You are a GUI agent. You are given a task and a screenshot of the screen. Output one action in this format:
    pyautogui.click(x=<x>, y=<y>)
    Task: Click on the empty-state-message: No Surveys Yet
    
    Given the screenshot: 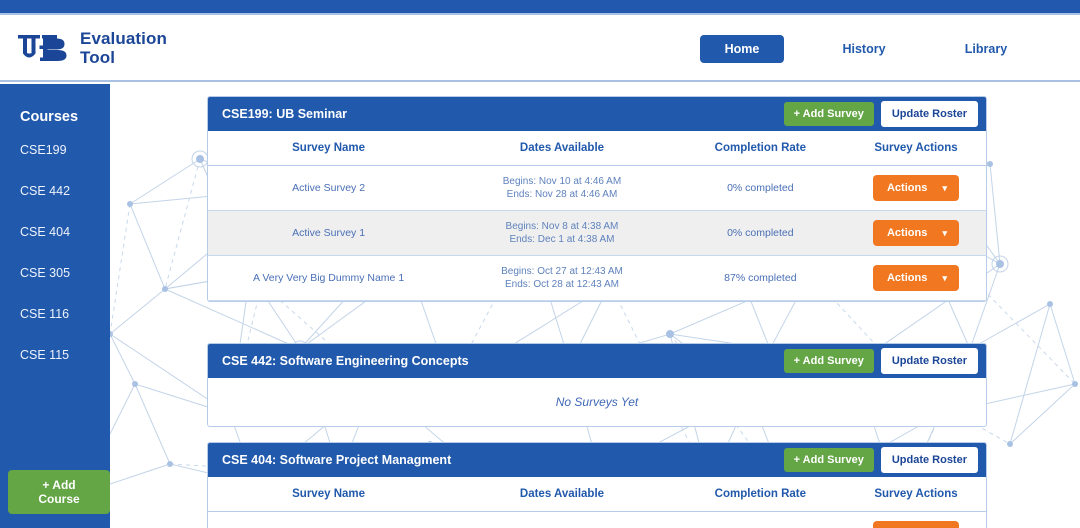 What is the action you would take?
    pyautogui.click(x=597, y=402)
    